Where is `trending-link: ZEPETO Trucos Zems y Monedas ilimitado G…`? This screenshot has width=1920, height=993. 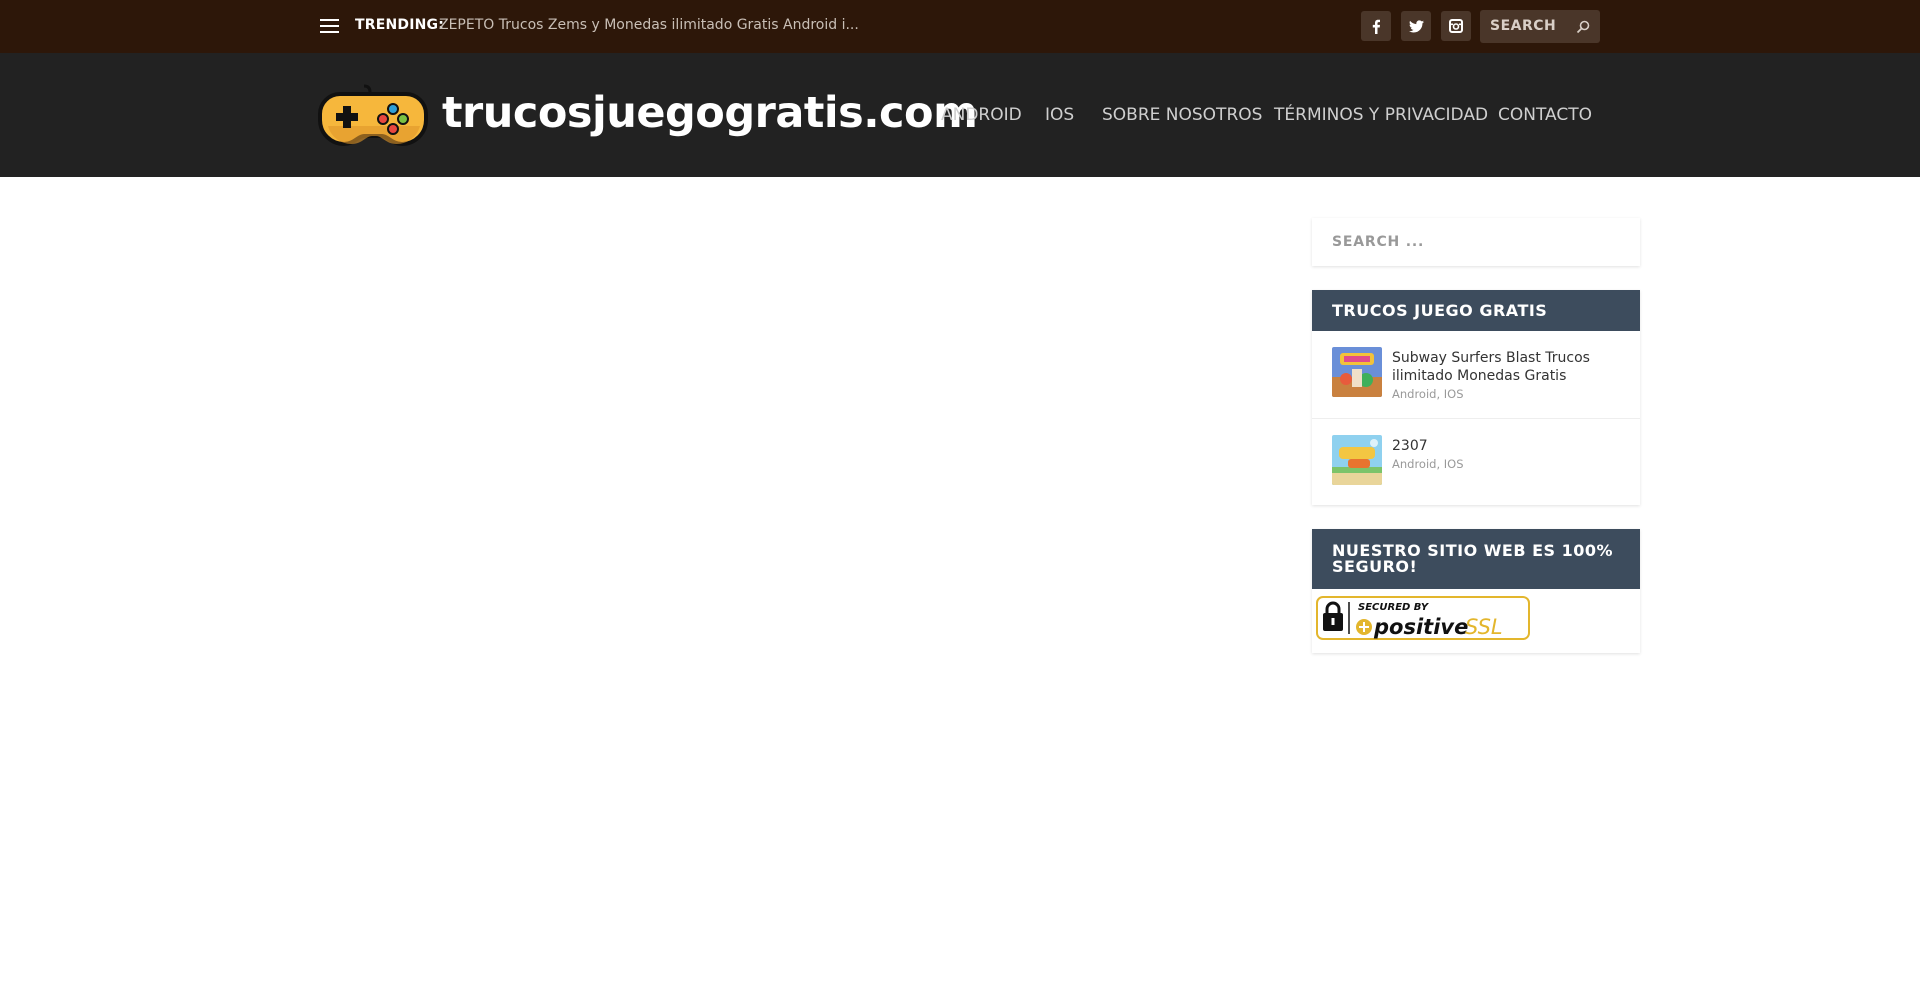
trending-link: ZEPETO Trucos Zems y Monedas ilimitado G… is located at coordinates (649, 25).